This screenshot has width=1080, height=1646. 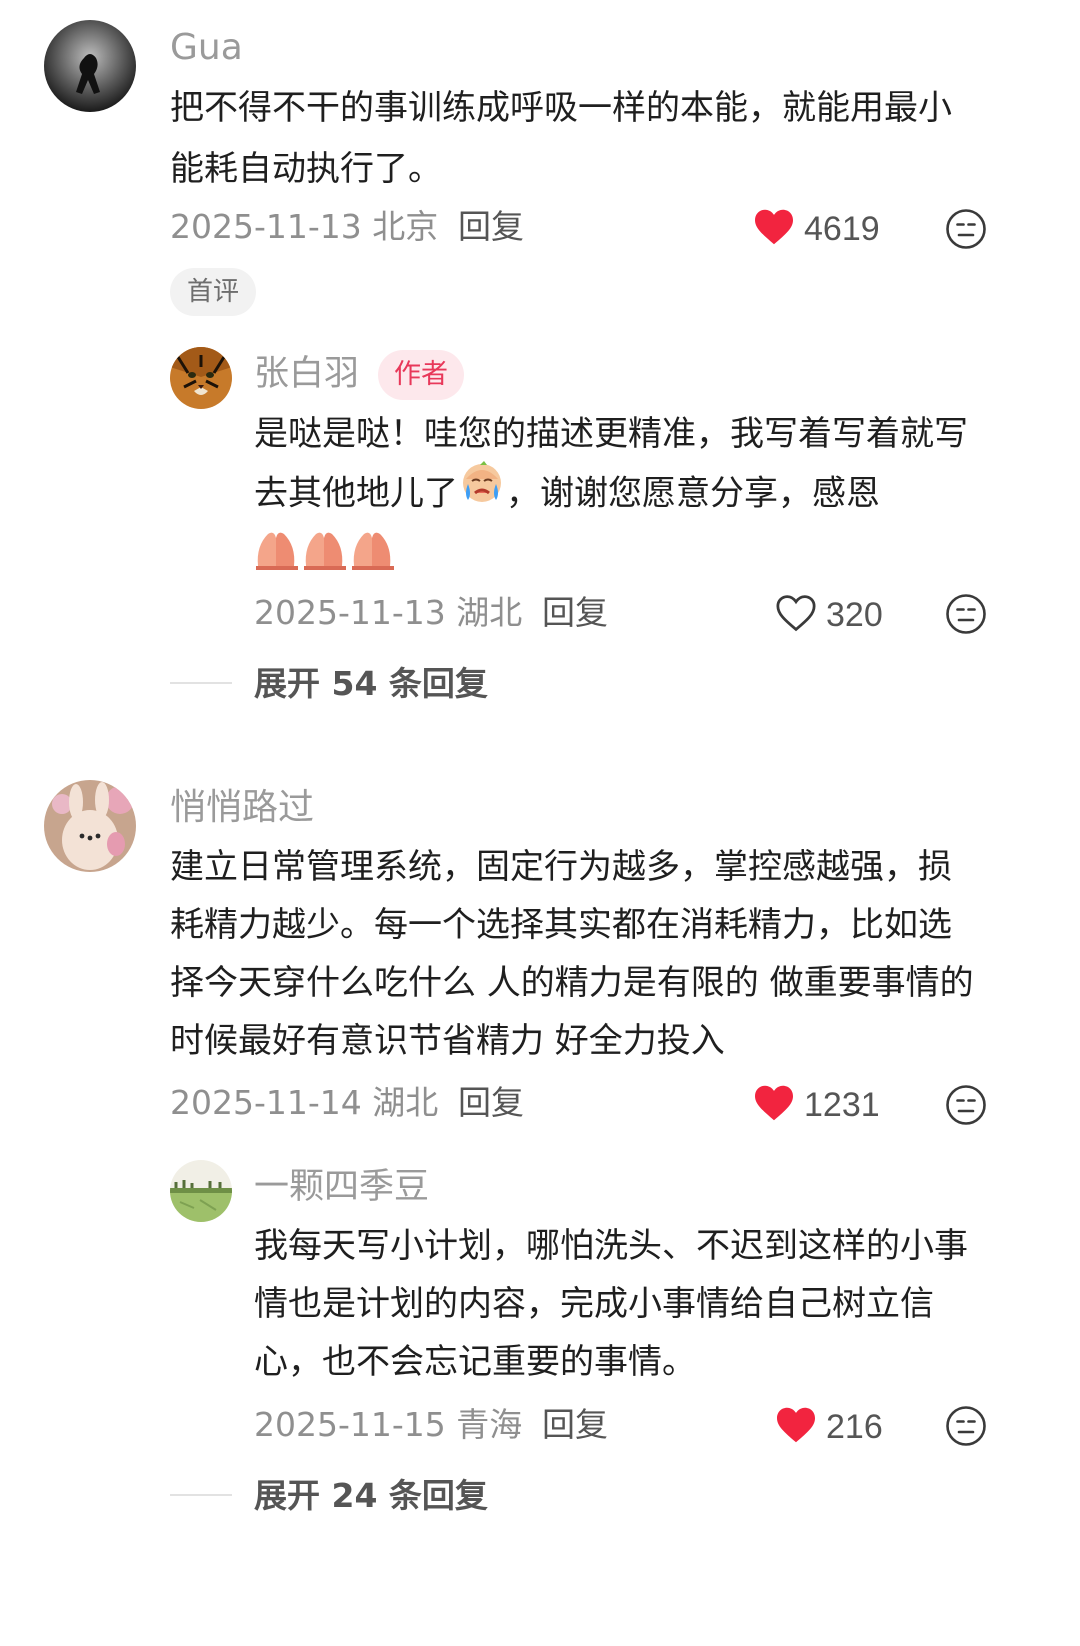 I want to click on first-comment-badge: 首评, so click(x=213, y=292).